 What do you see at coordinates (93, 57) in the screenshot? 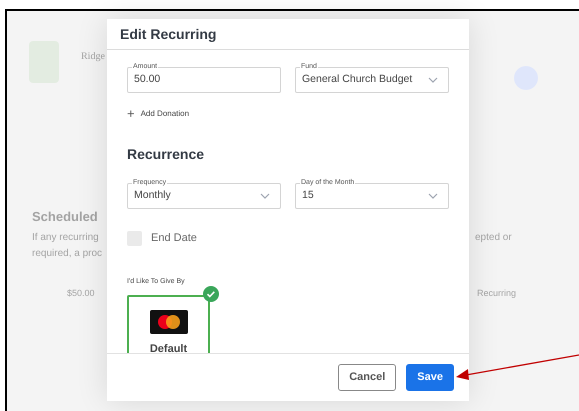
I see `org-name: Ridge` at bounding box center [93, 57].